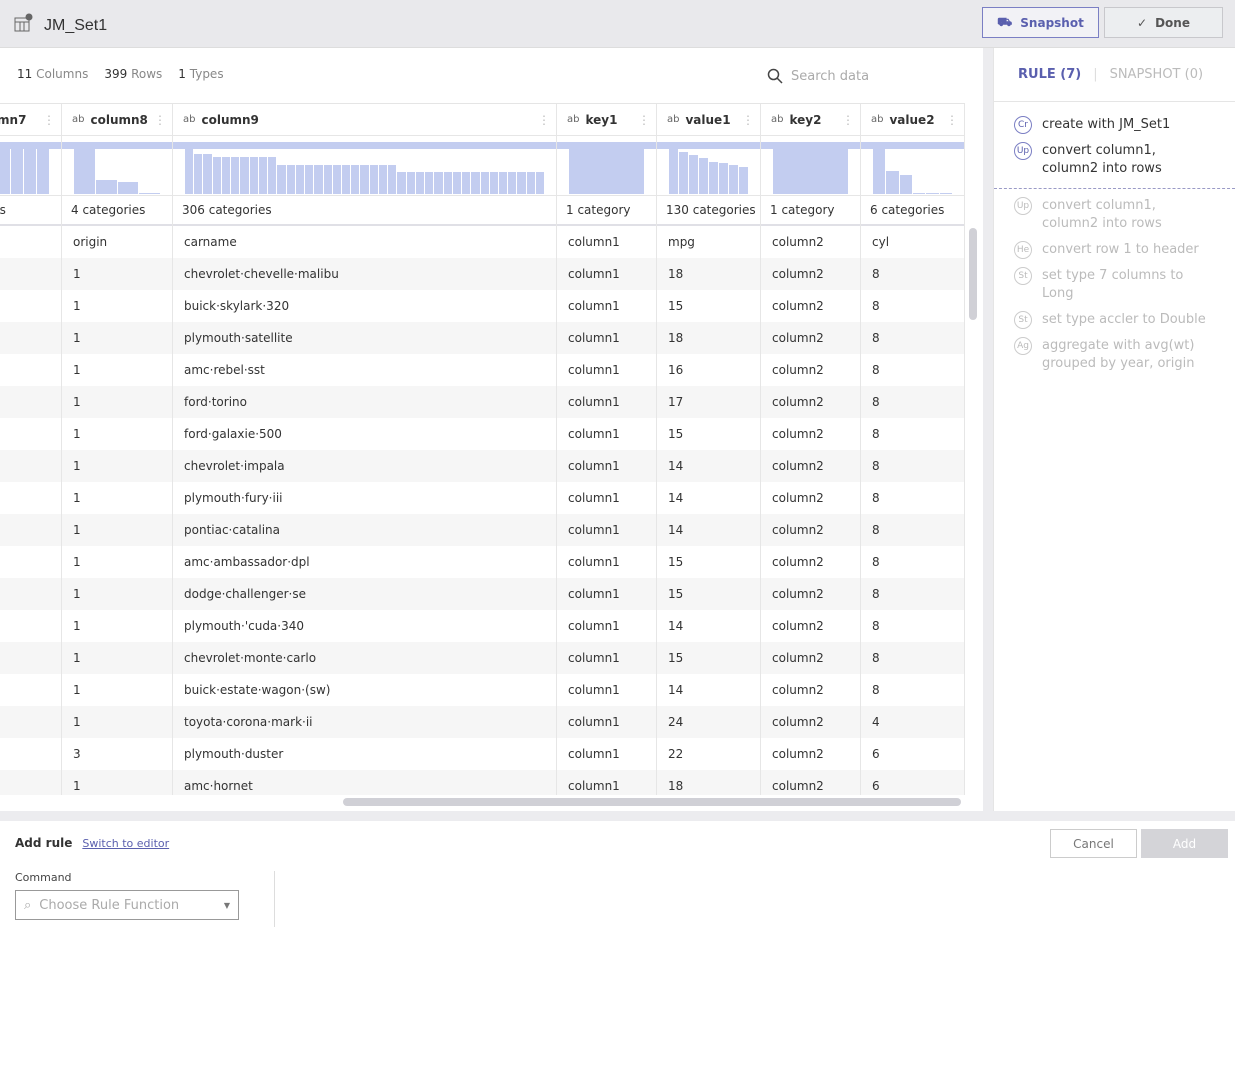  I want to click on table-cell: 18, so click(708, 782).